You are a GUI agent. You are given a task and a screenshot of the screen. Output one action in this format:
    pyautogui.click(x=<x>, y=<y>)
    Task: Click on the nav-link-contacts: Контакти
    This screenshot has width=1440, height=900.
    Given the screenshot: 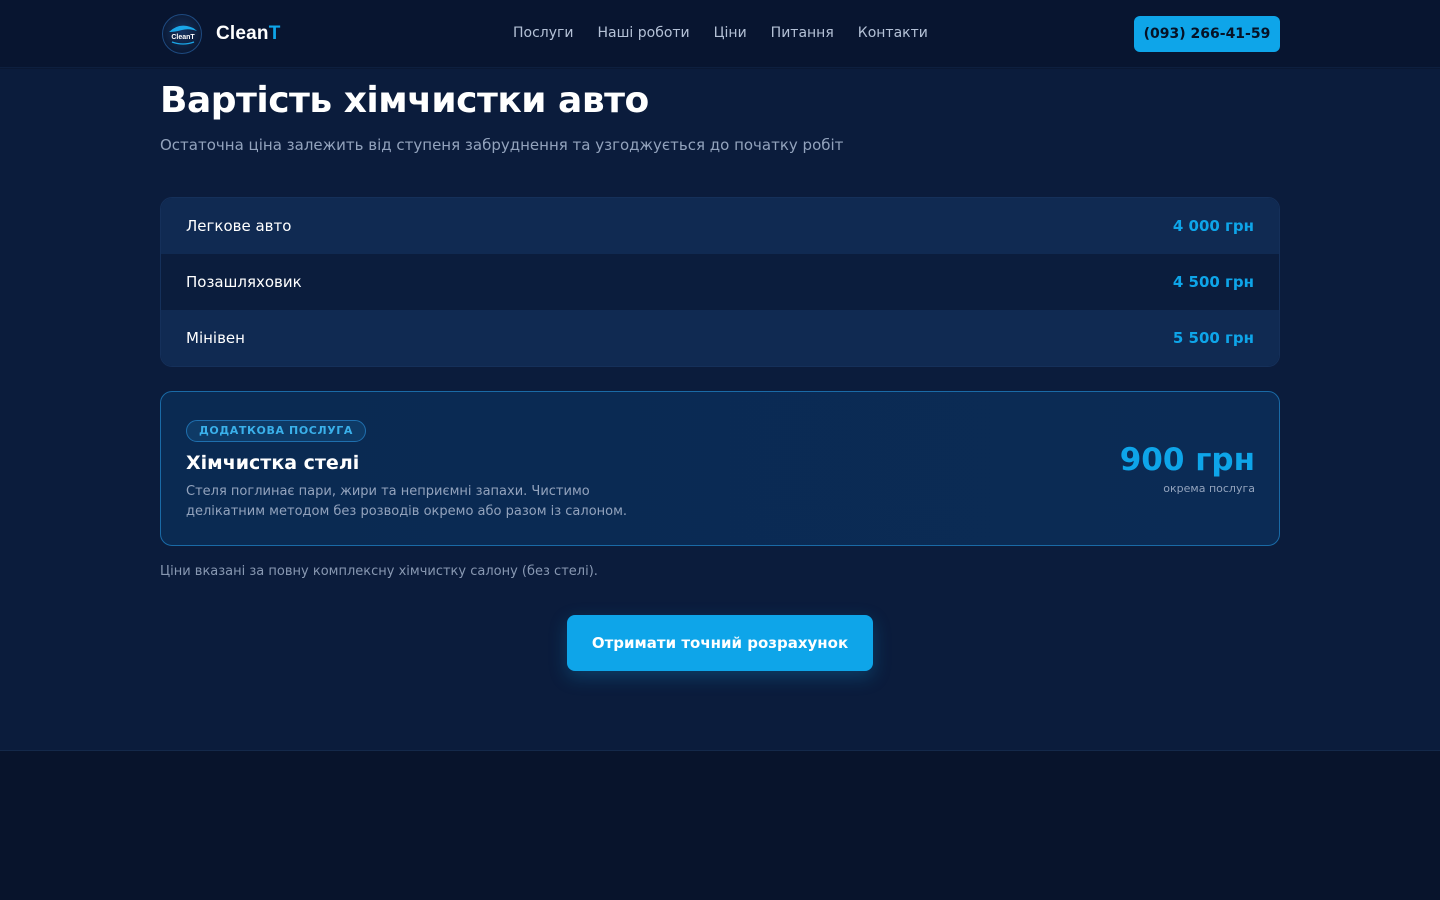 What is the action you would take?
    pyautogui.click(x=893, y=33)
    